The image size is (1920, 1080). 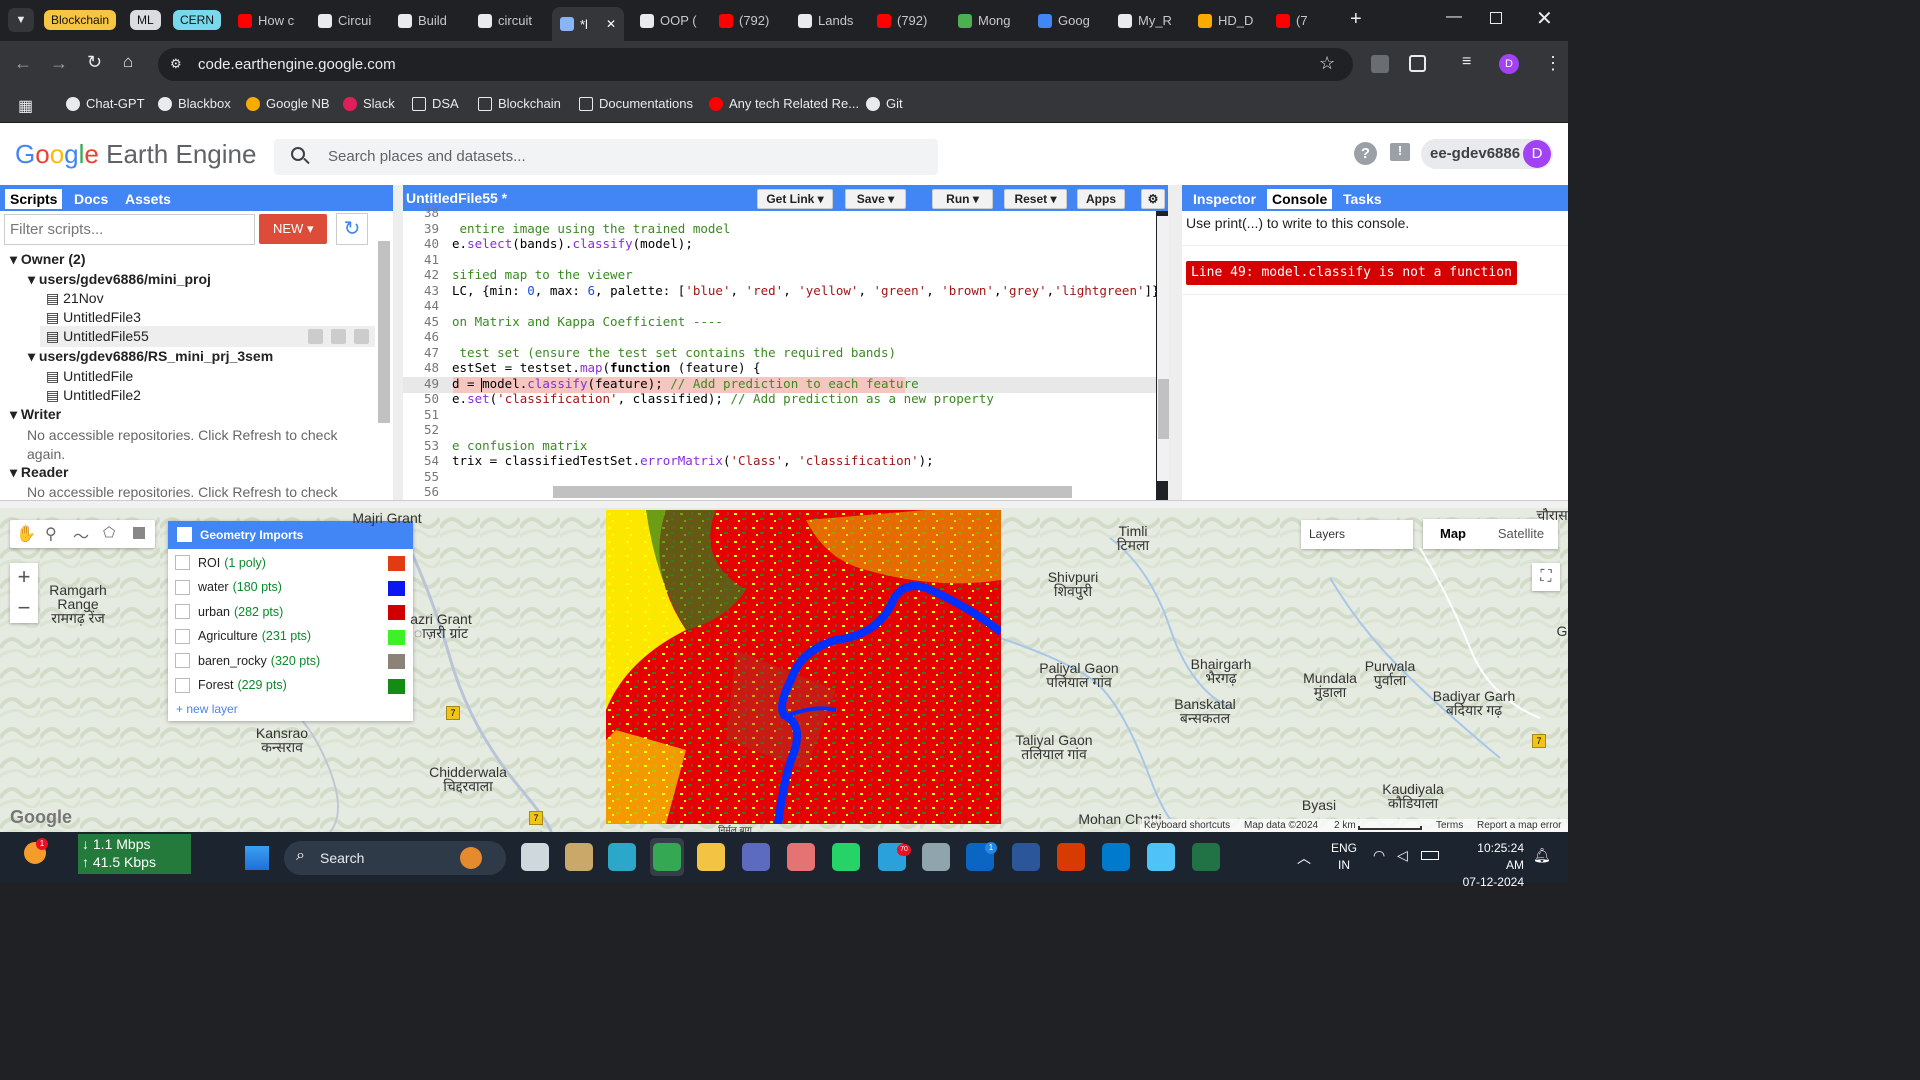 I want to click on marker-tool-icon: ⚲, so click(x=51, y=534).